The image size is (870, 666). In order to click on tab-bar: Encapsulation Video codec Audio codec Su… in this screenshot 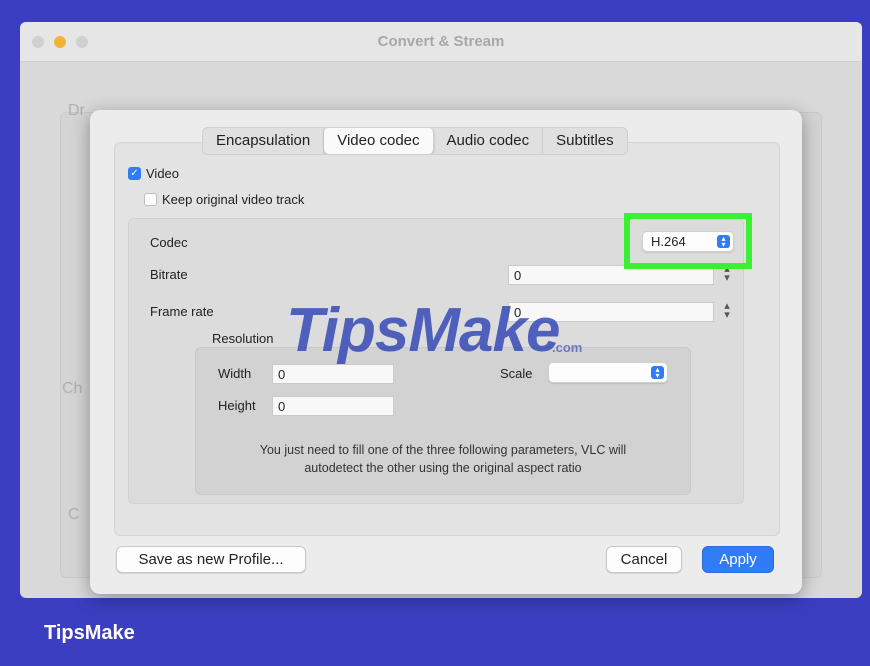, I will do `click(415, 141)`.